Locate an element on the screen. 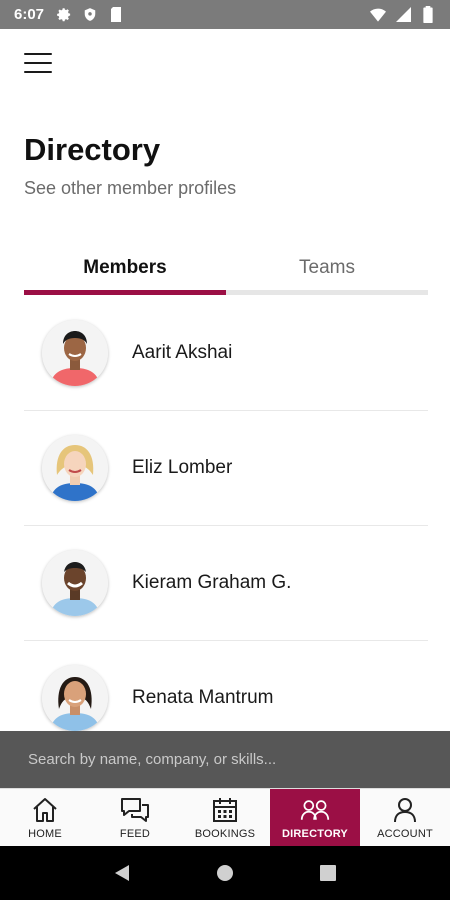 Image resolution: width=450 pixels, height=900 pixels. page-title: Directory is located at coordinates (92, 149).